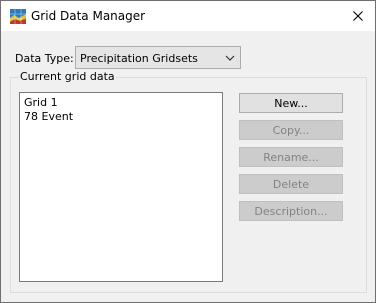  I want to click on window-title: Grid Data Manager, so click(88, 16).